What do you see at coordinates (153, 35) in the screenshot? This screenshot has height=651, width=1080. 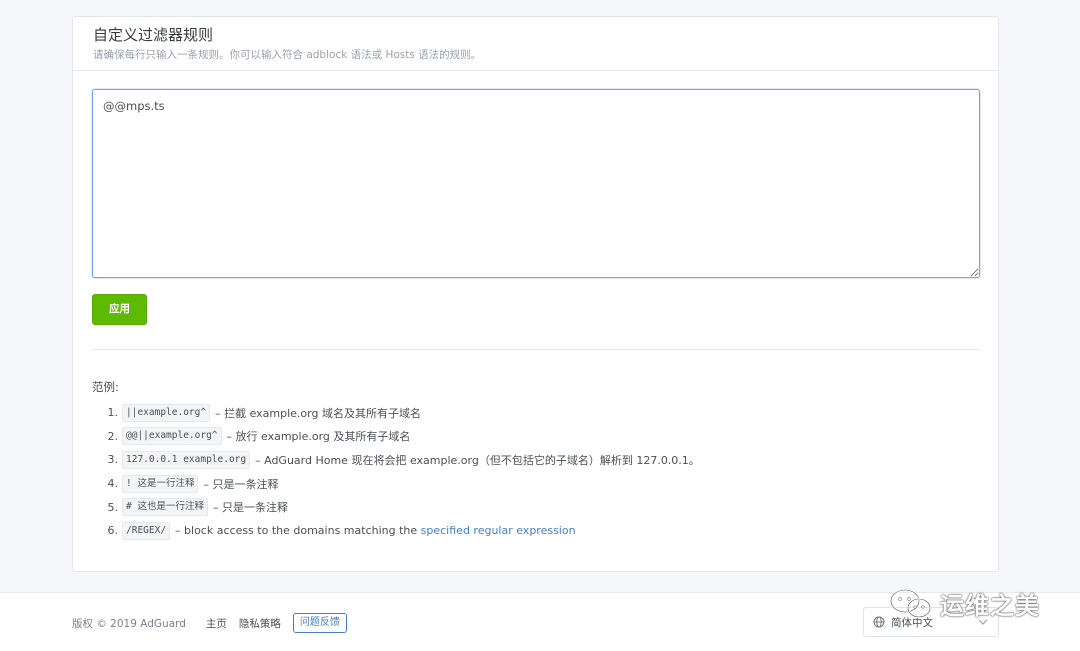 I see `card-title: 自定义过滤器规则` at bounding box center [153, 35].